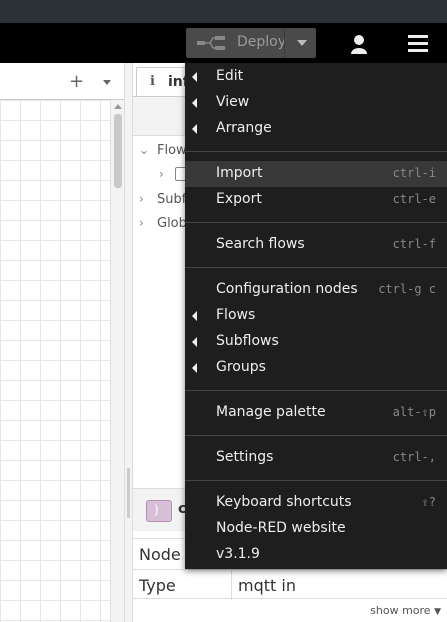 The height and width of the screenshot is (622, 447). What do you see at coordinates (157, 585) in the screenshot?
I see `prop-key: Type` at bounding box center [157, 585].